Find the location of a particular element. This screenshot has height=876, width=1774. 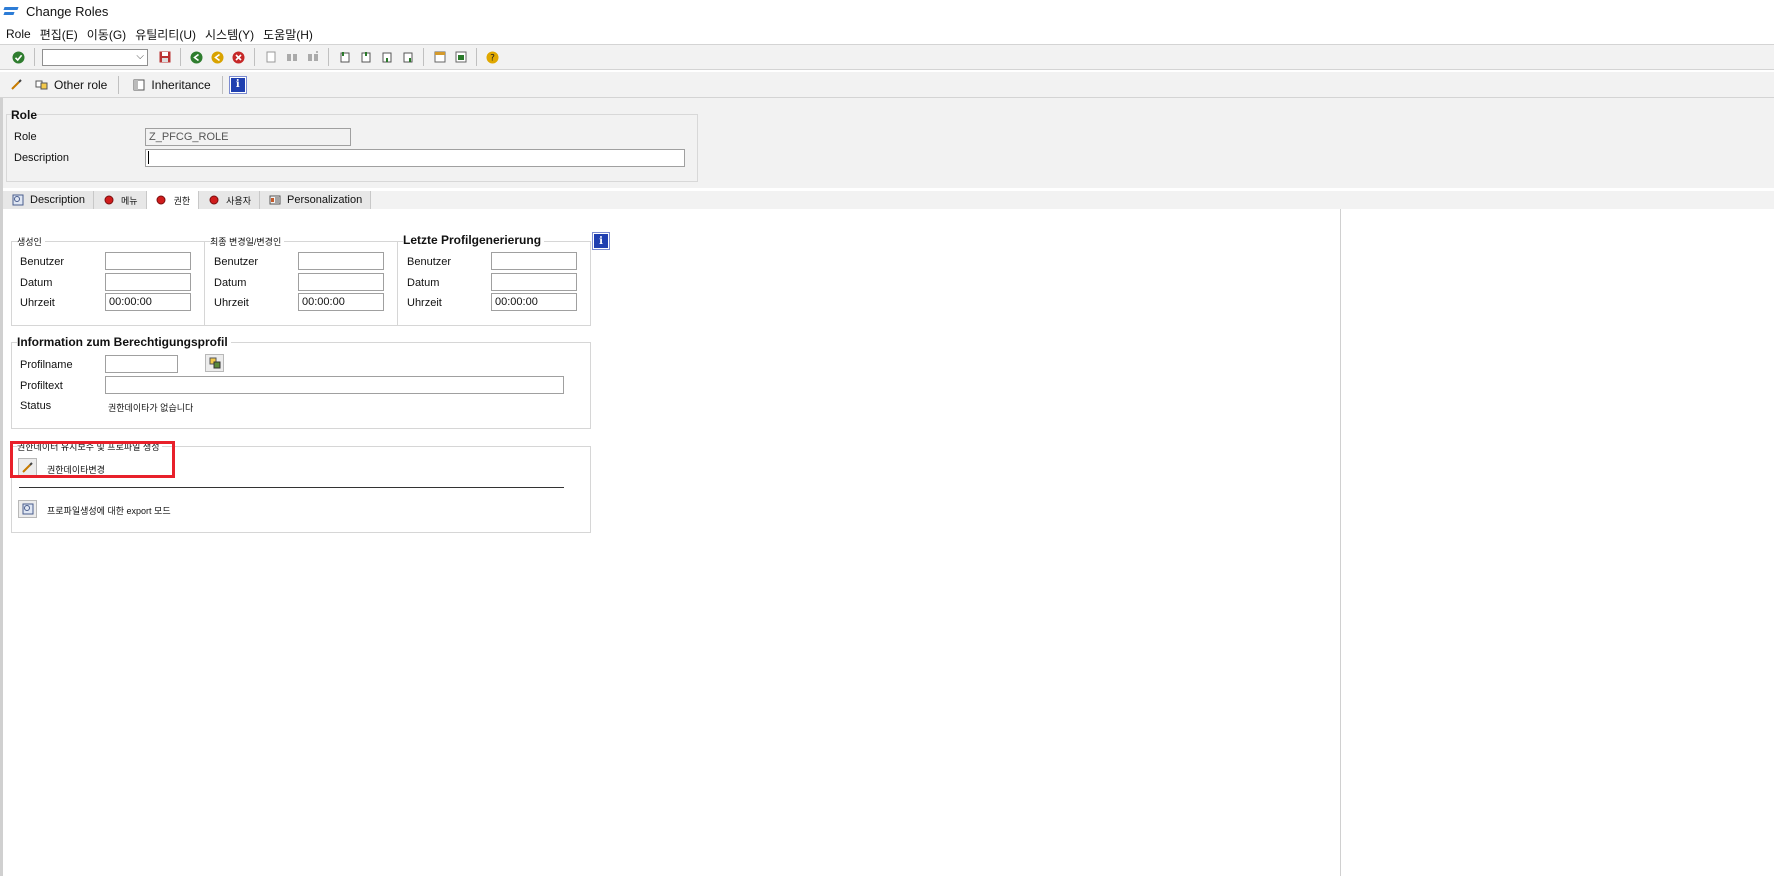

description-label: Description is located at coordinates (42, 158).